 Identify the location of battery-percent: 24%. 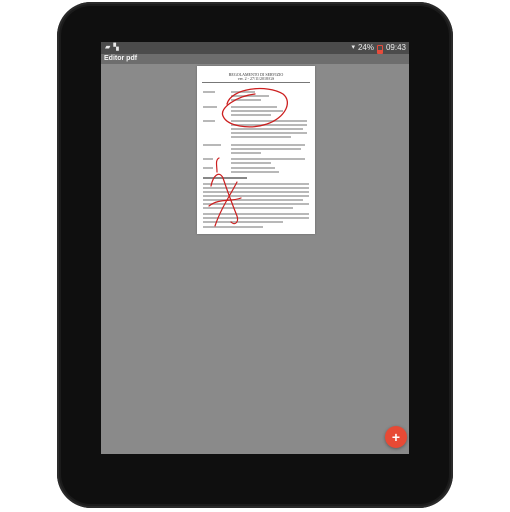
(365, 47).